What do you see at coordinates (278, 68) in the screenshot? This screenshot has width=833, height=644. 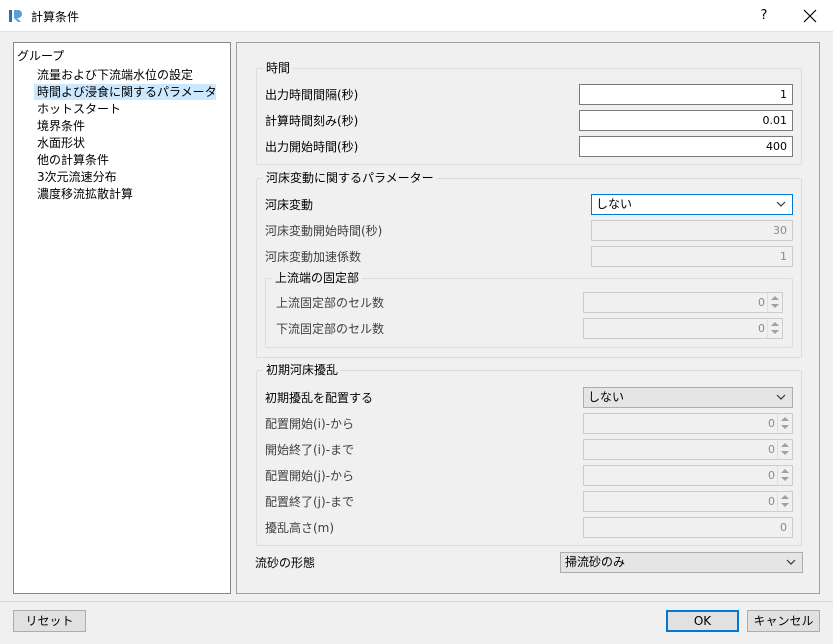 I see `time-group-title: 時間` at bounding box center [278, 68].